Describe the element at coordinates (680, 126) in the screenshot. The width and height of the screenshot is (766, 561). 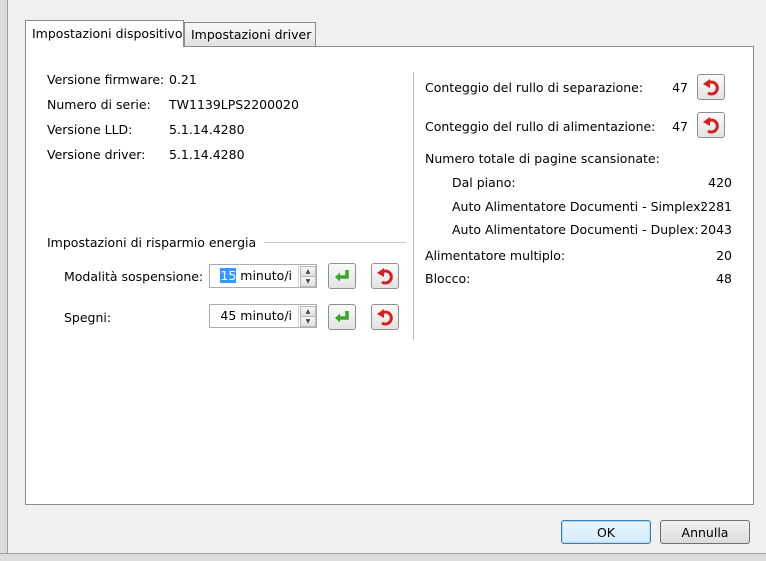
I see `feed-roller-value: 47` at that location.